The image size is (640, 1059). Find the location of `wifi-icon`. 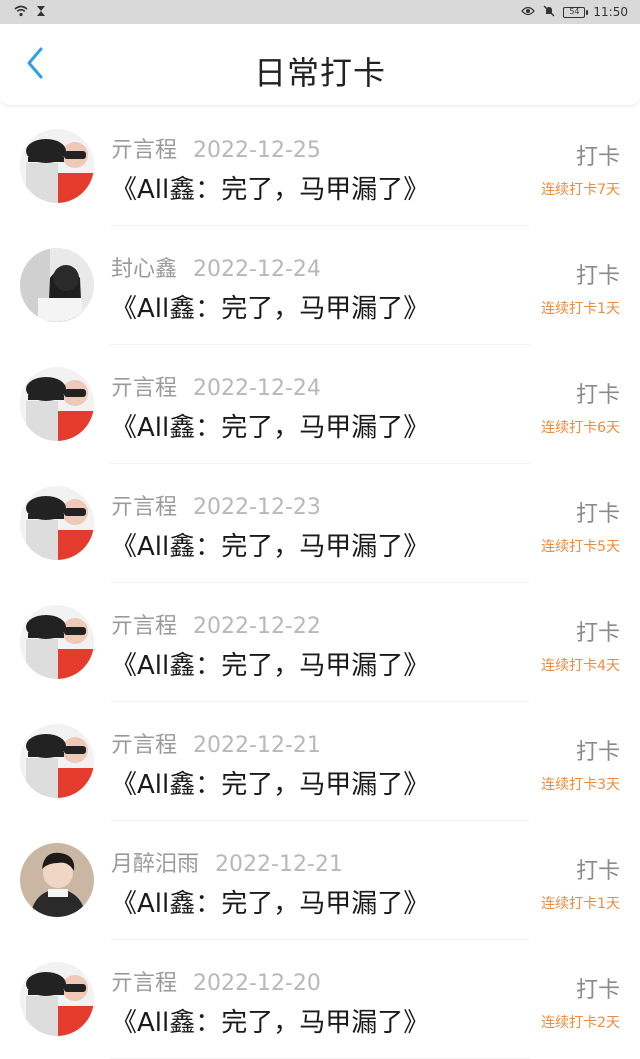

wifi-icon is located at coordinates (21, 12).